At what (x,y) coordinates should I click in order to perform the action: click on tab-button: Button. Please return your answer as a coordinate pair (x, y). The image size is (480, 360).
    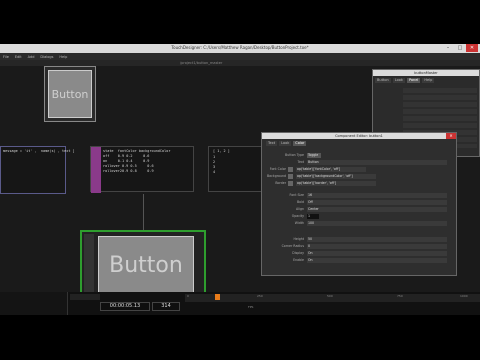
    Looking at the image, I should click on (383, 80).